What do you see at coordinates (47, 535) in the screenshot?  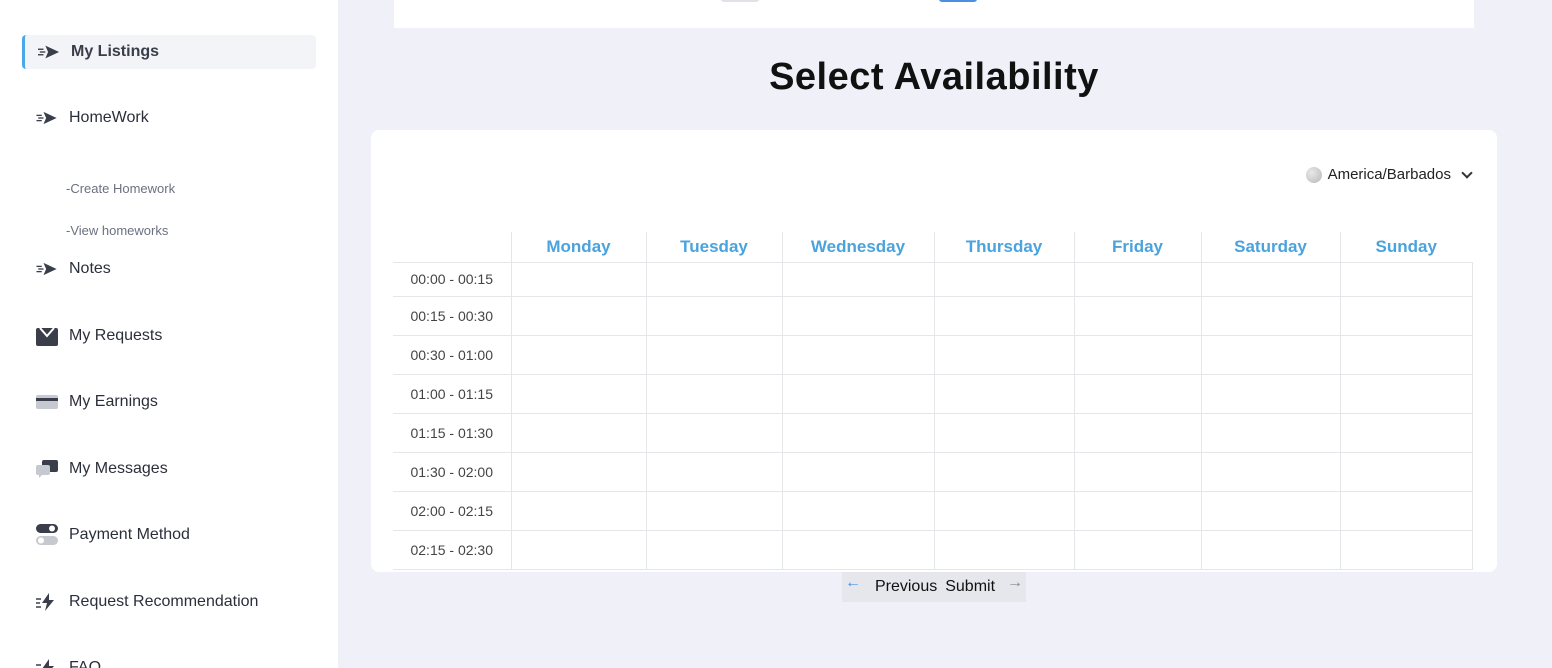 I see `toggle-icon` at bounding box center [47, 535].